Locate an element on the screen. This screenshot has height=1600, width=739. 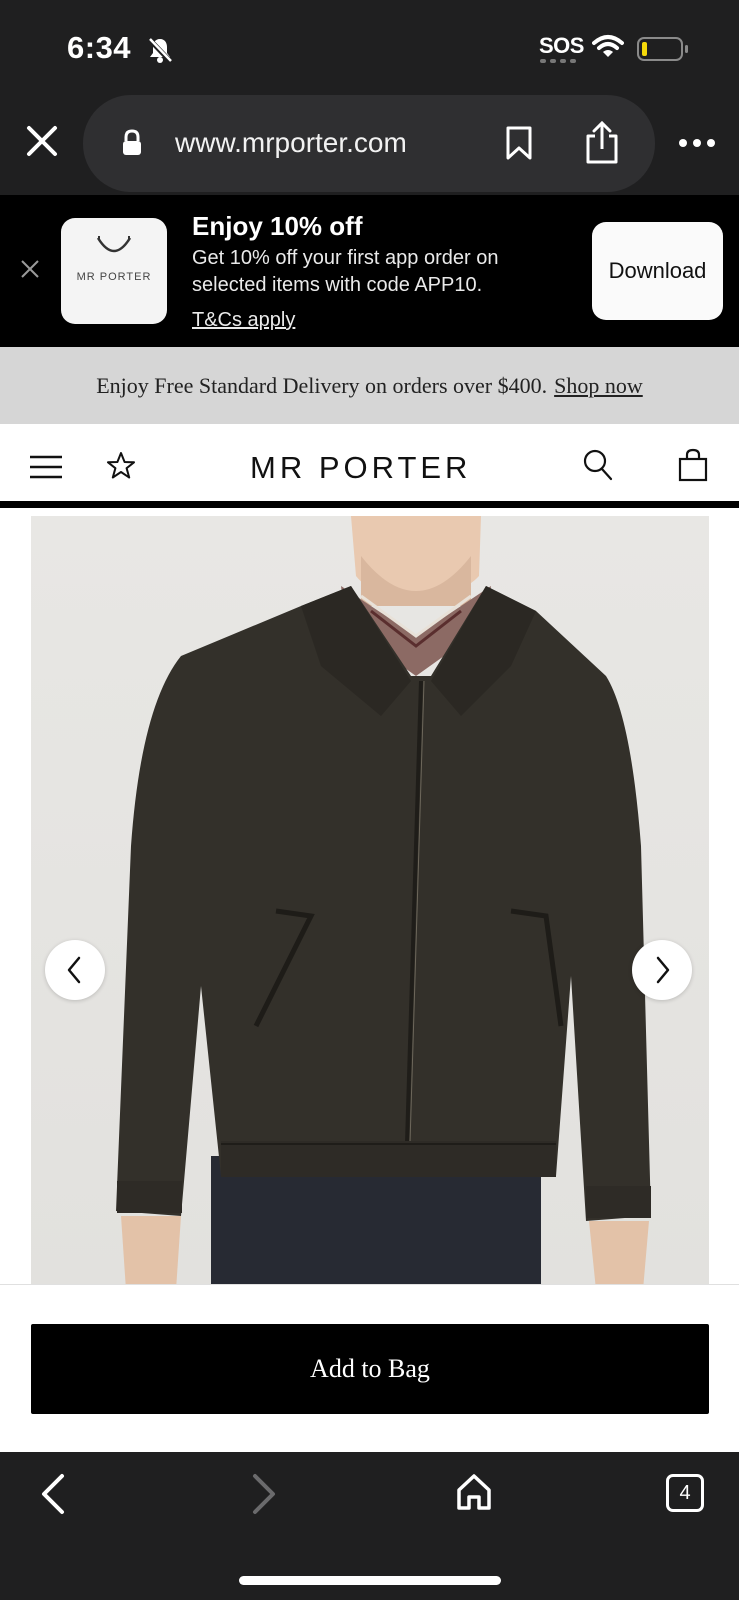
signal-dots is located at coordinates (558, 61).